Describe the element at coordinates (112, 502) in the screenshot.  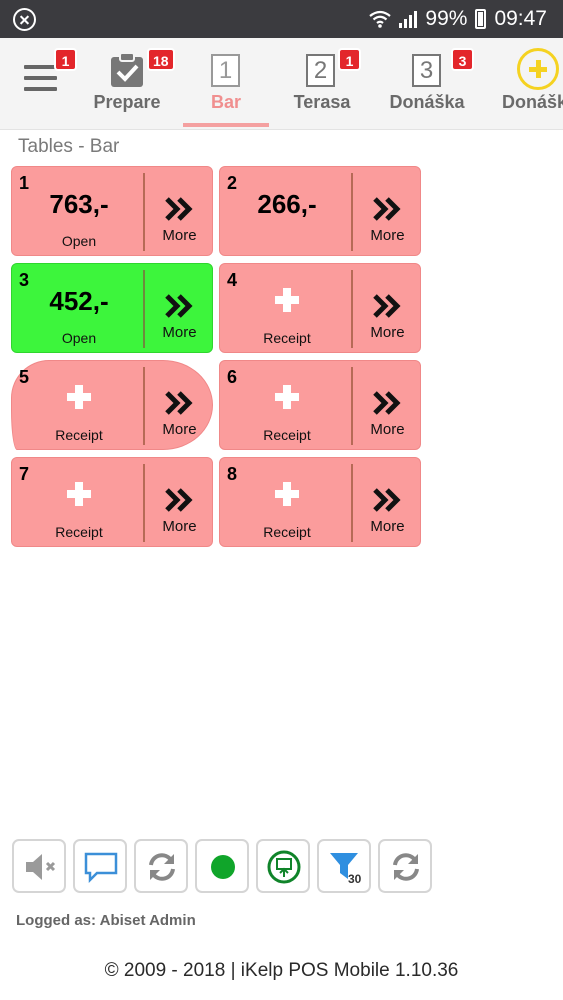
I see `table-tile: 7 Receipt More` at that location.